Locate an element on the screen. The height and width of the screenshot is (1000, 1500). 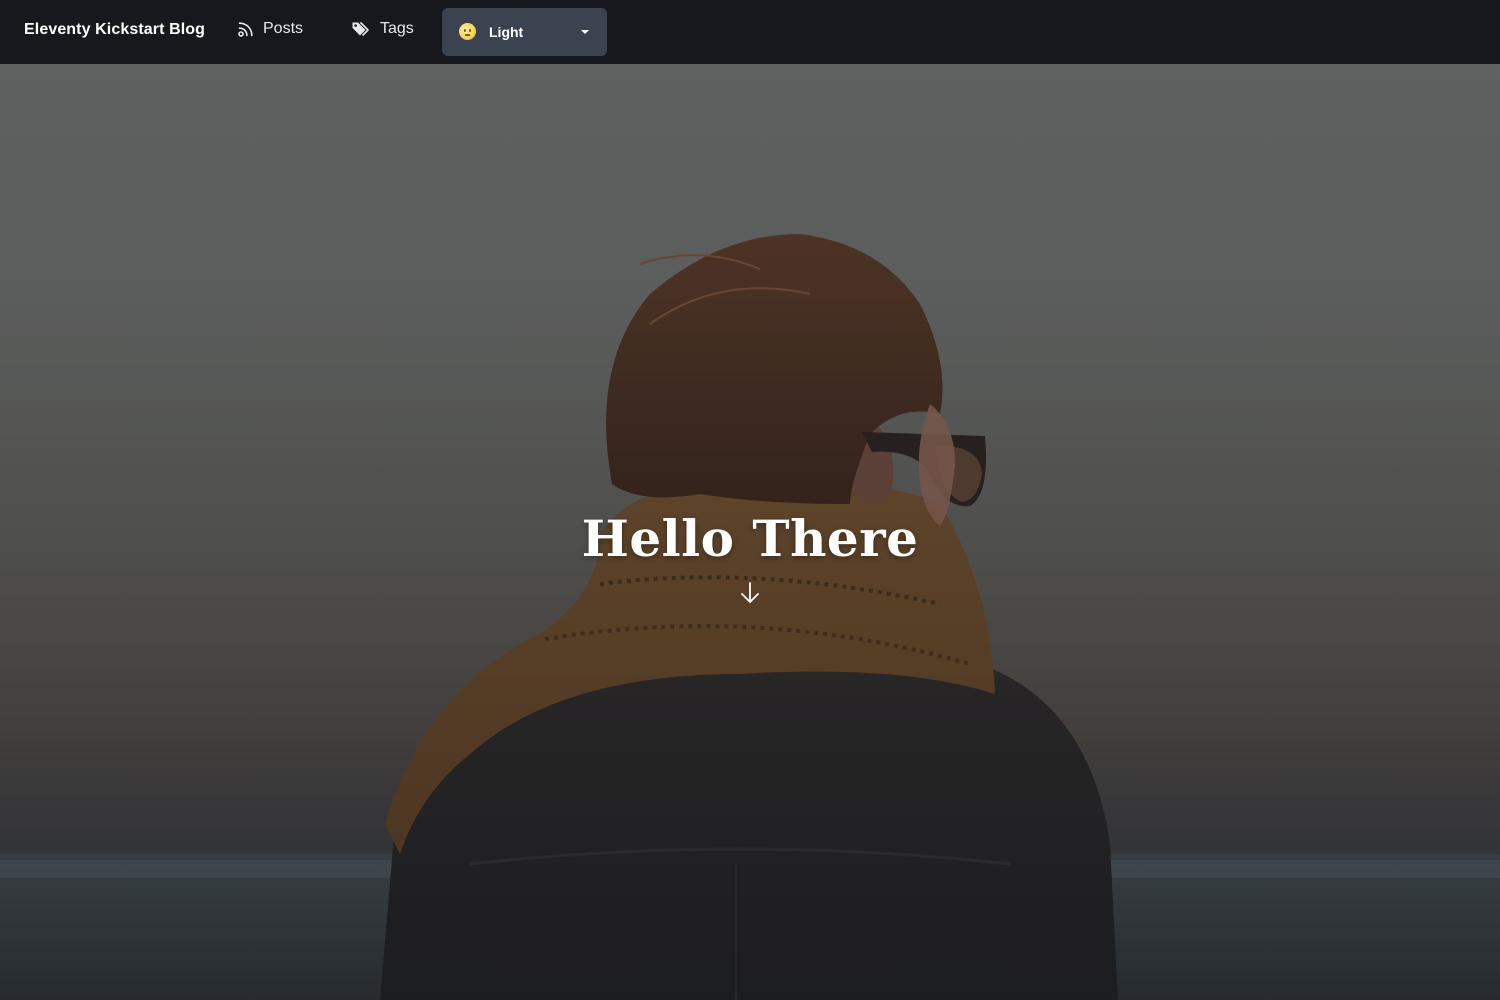
tags-icon is located at coordinates (361, 29).